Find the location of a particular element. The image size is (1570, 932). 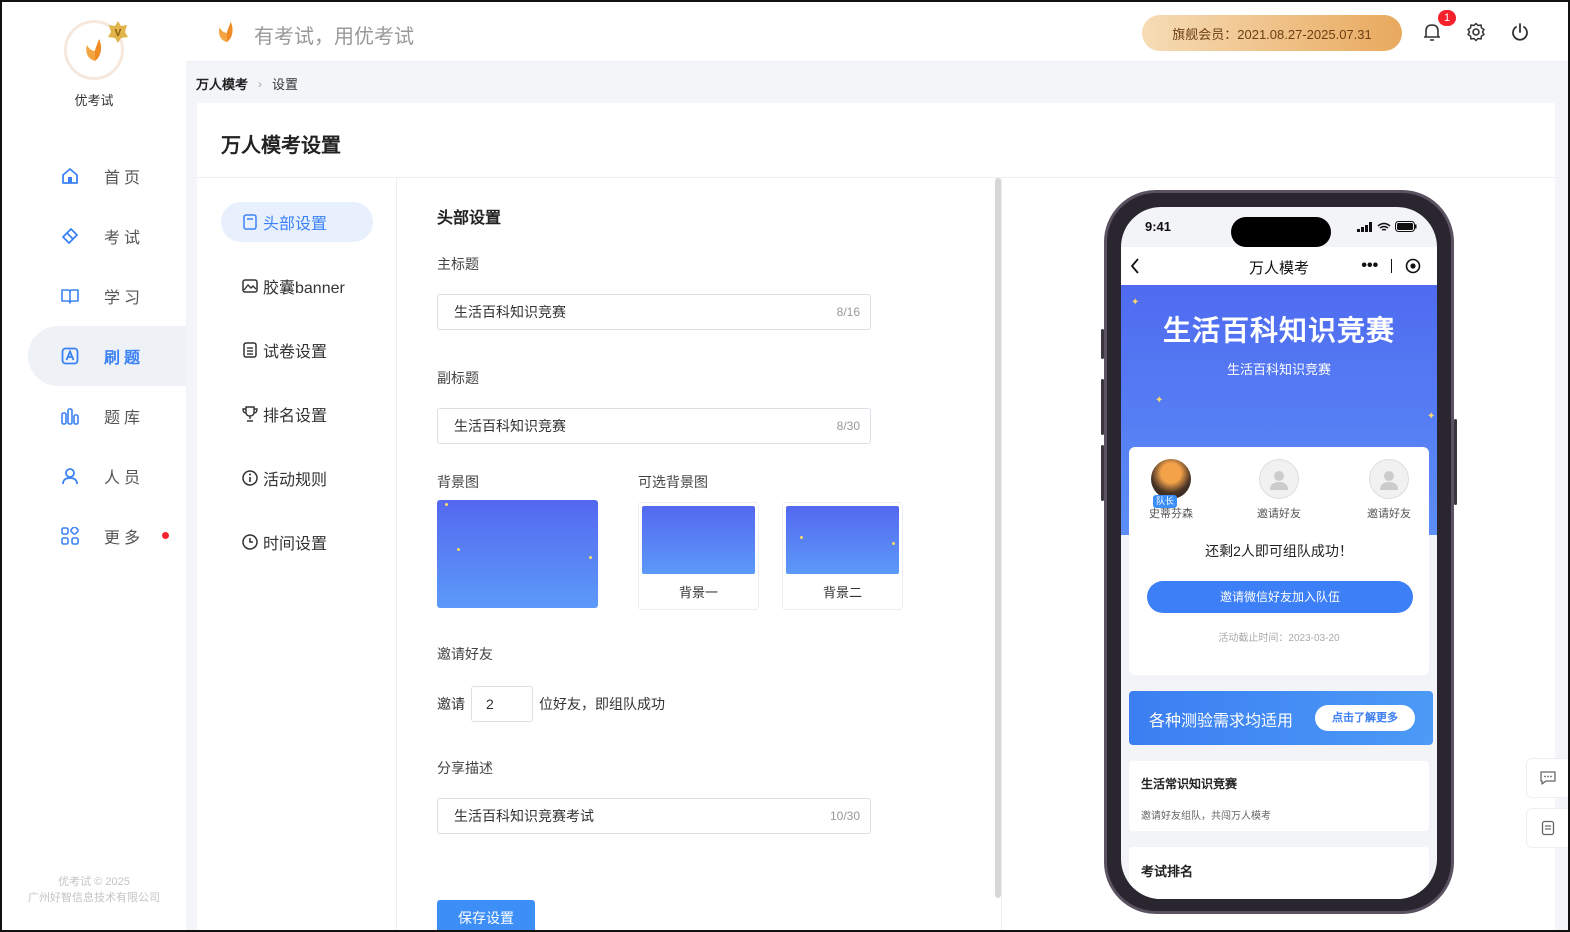

more-dots-icon: ••• is located at coordinates (1369, 266).